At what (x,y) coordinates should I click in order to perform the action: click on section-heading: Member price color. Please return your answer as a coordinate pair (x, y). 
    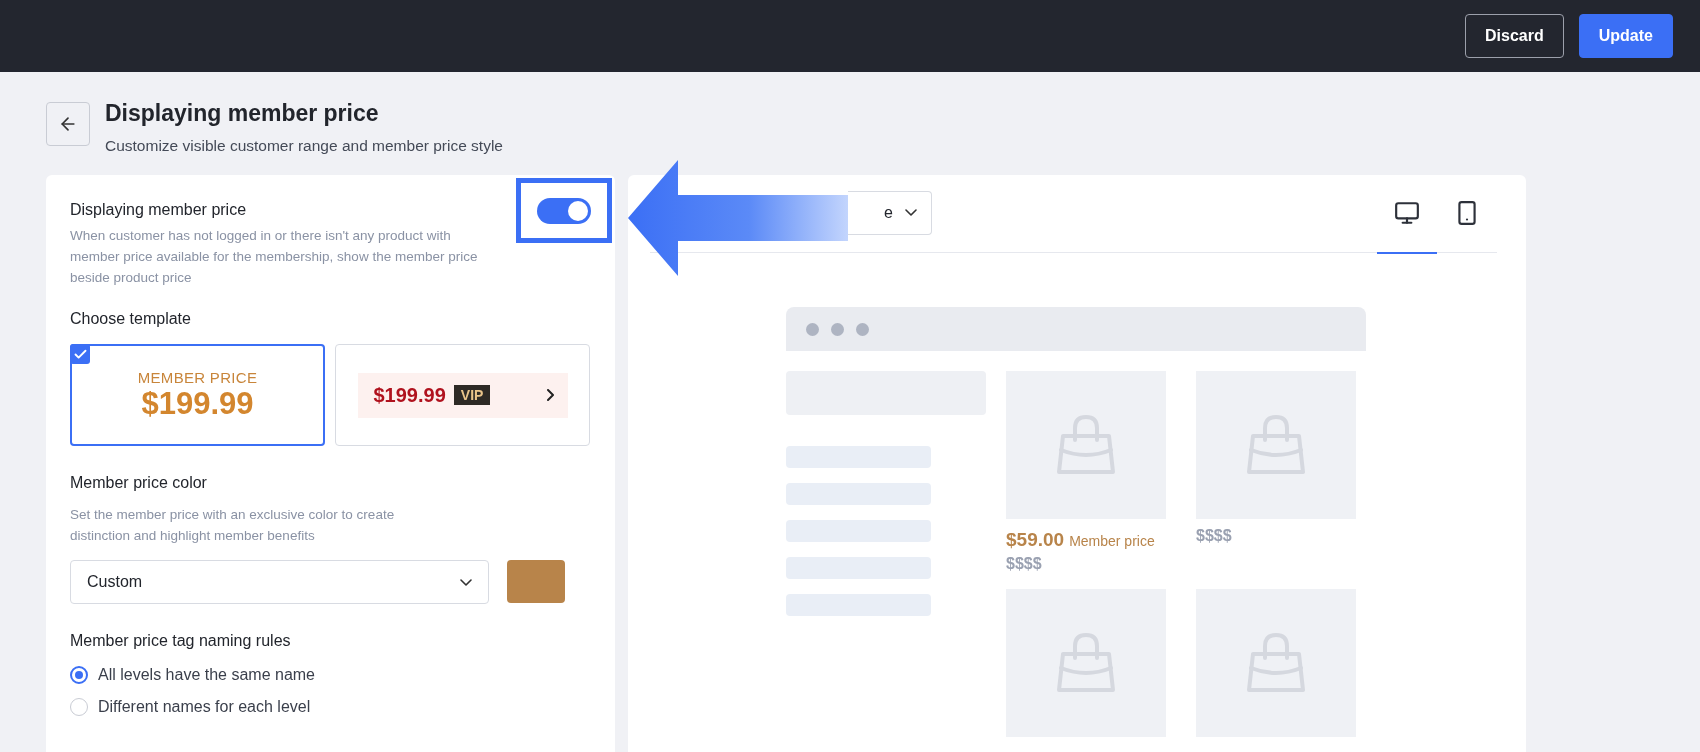
    Looking at the image, I should click on (139, 483).